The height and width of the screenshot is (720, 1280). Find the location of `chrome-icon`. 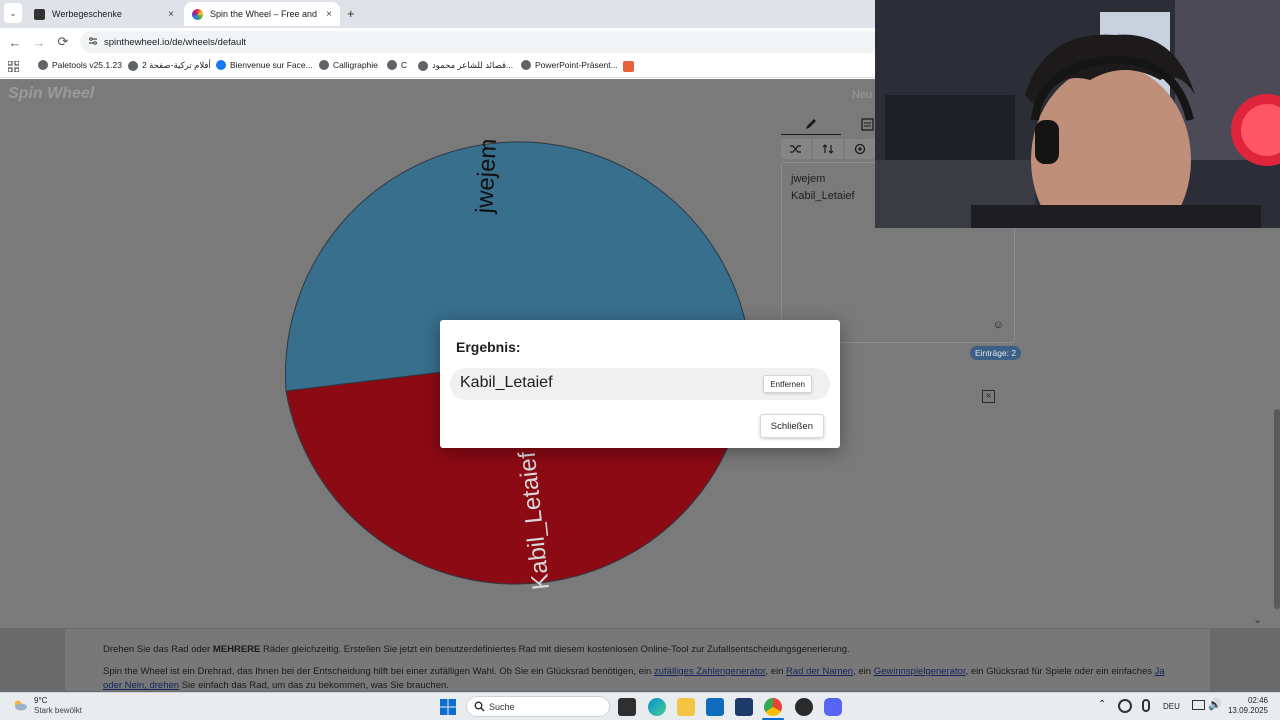

chrome-icon is located at coordinates (773, 707).